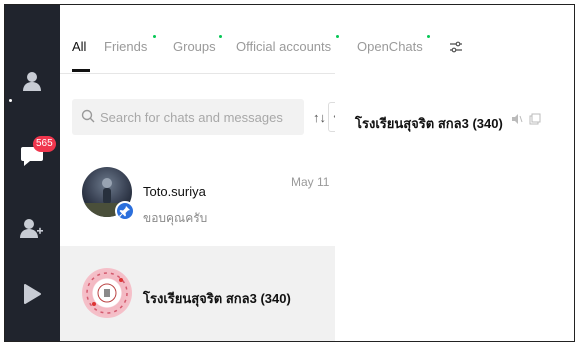 The width and height of the screenshot is (579, 346). I want to click on new-indicator-official, so click(337, 36).